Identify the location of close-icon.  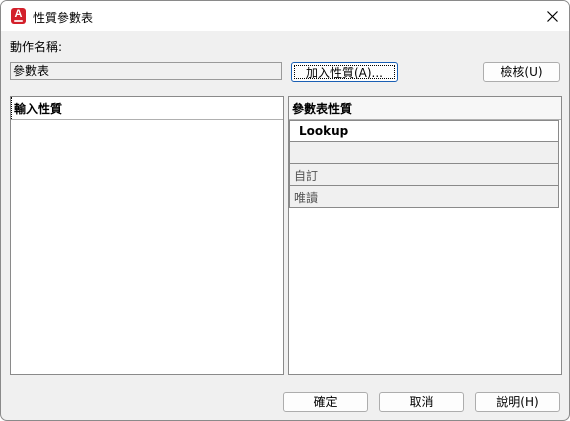
(552, 16).